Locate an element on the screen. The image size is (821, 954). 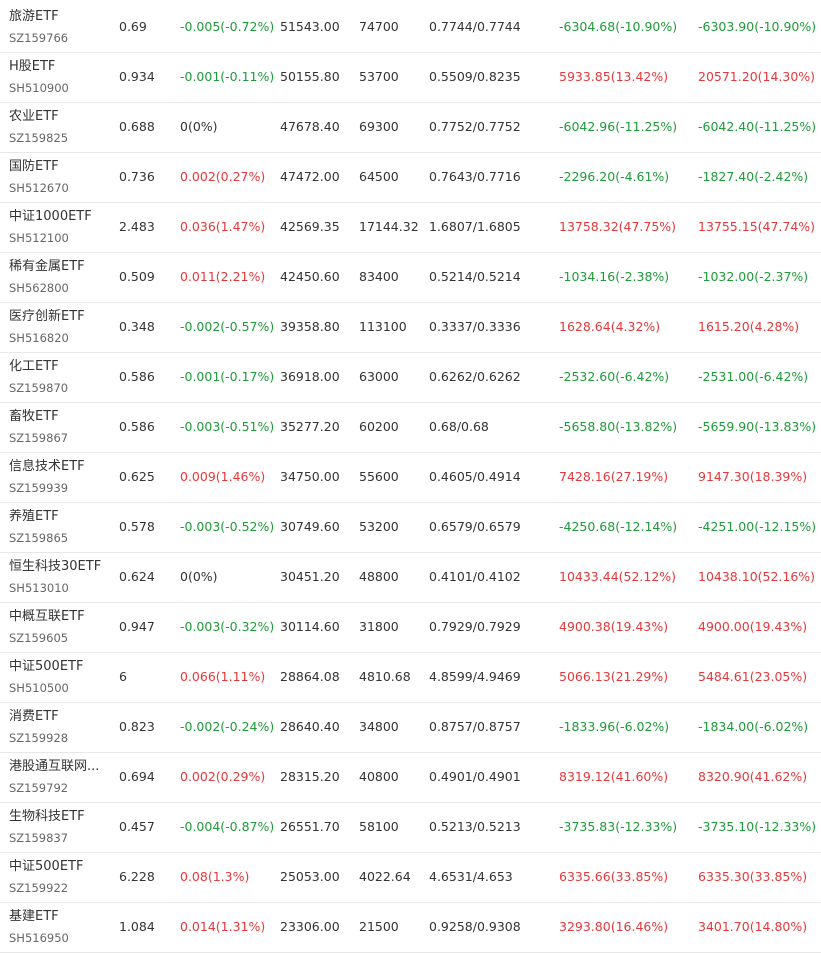
pnl-cell: 1628.64(4.32%) is located at coordinates (610, 326).